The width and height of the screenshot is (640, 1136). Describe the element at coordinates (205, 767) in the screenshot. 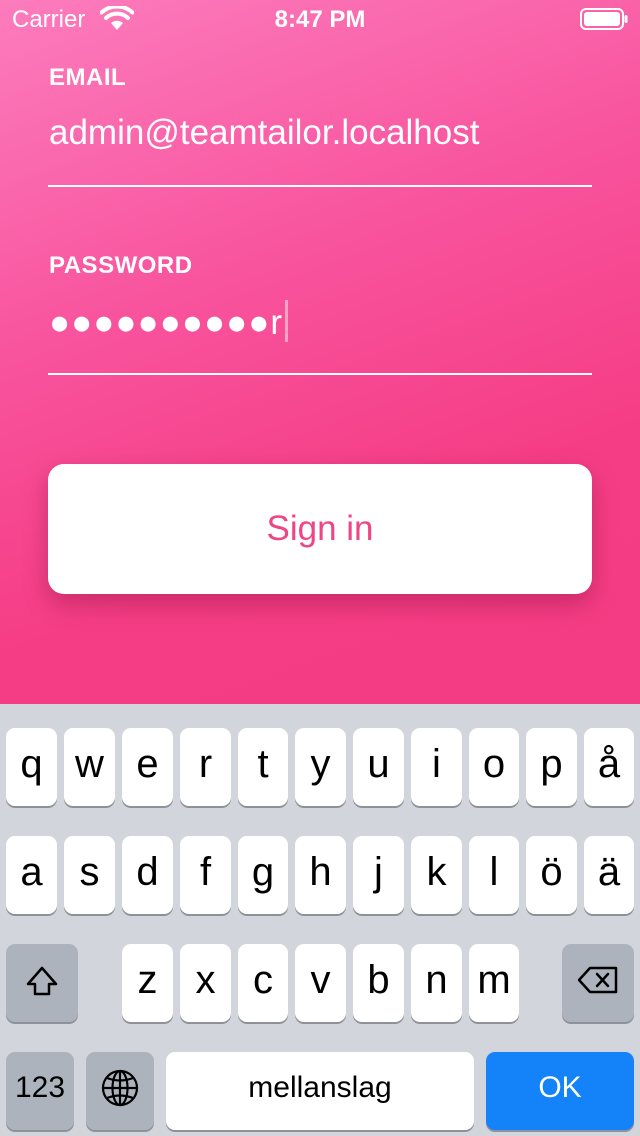

I see `key-r: r` at that location.